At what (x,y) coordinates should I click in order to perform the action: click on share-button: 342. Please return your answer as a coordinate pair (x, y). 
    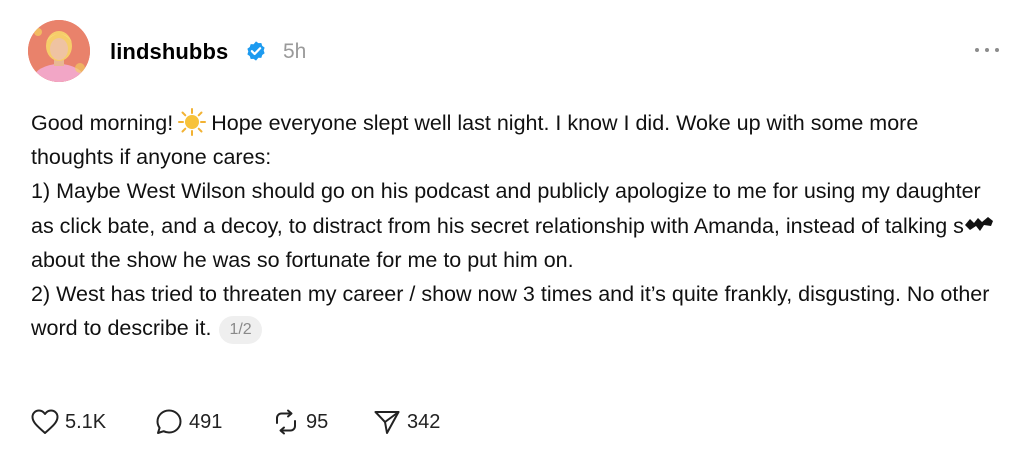
    Looking at the image, I should click on (406, 422).